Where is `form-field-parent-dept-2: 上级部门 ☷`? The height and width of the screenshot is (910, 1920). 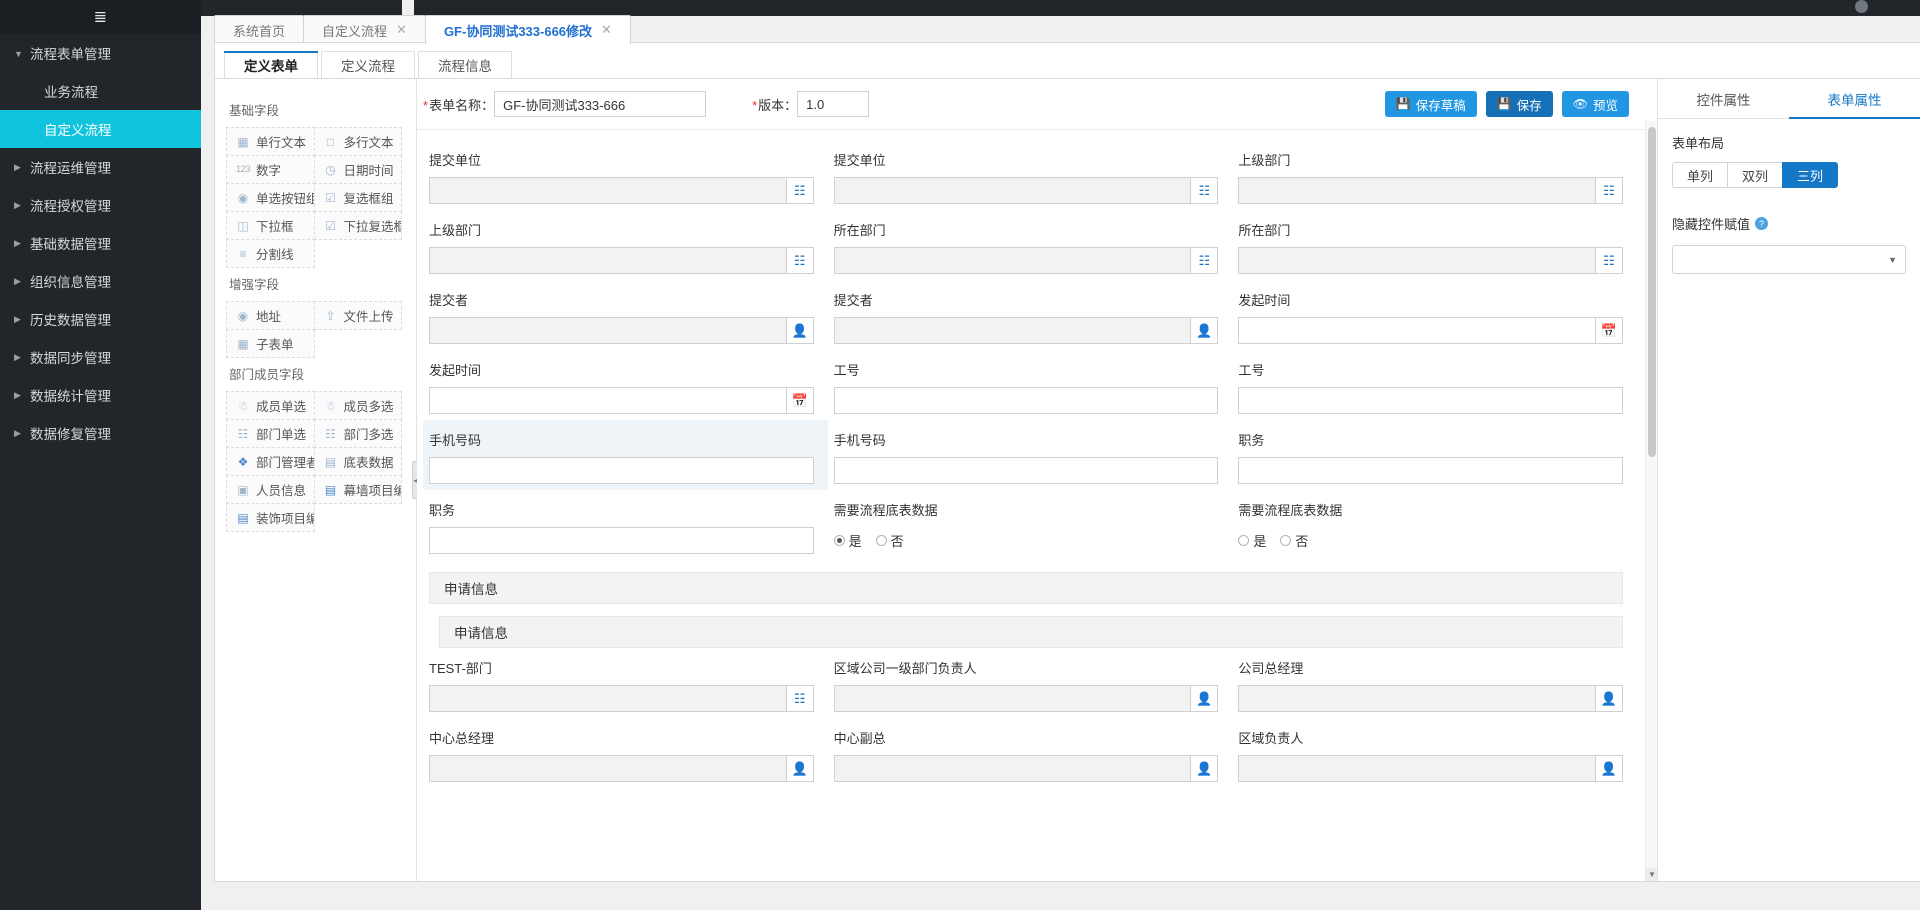
form-field-parent-dept-2: 上级部门 ☷ is located at coordinates (625, 245).